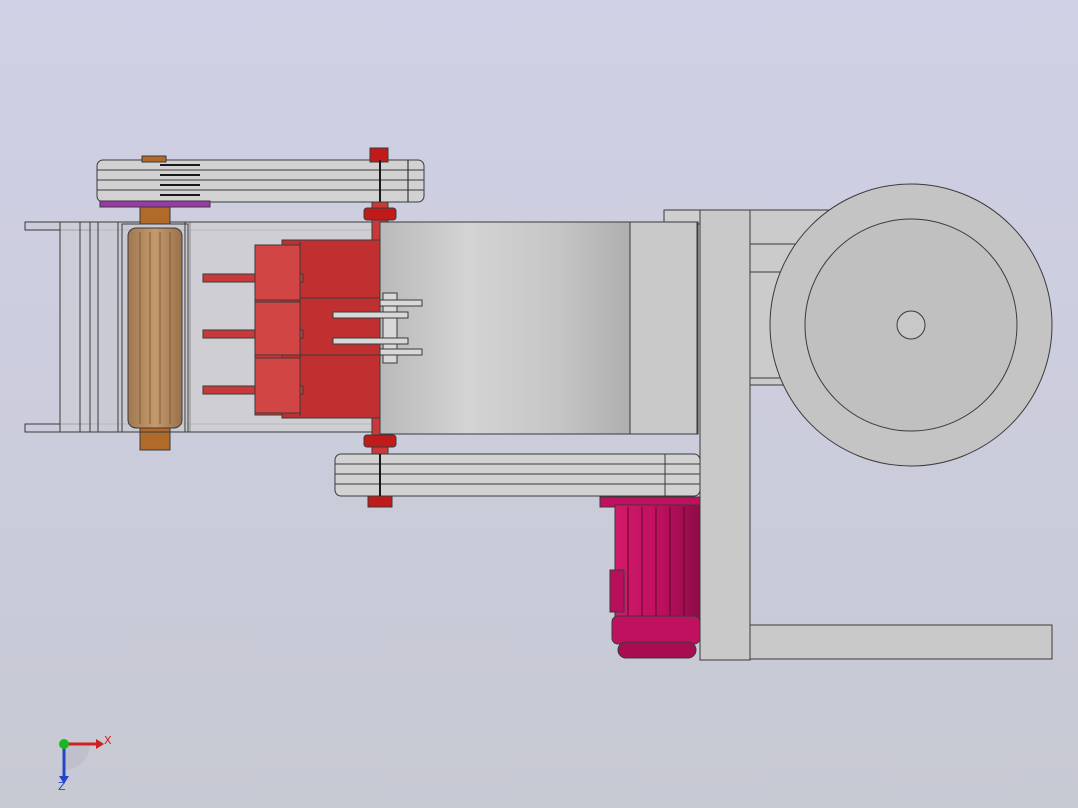  I want to click on cutter-housing, so click(539, 328).